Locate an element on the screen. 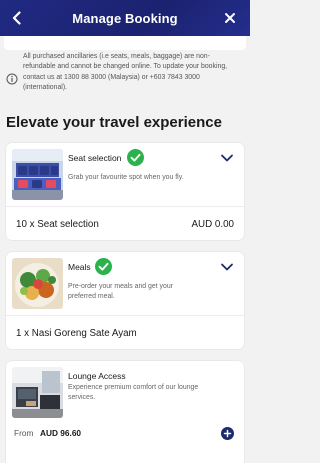  close-icon is located at coordinates (230, 18).